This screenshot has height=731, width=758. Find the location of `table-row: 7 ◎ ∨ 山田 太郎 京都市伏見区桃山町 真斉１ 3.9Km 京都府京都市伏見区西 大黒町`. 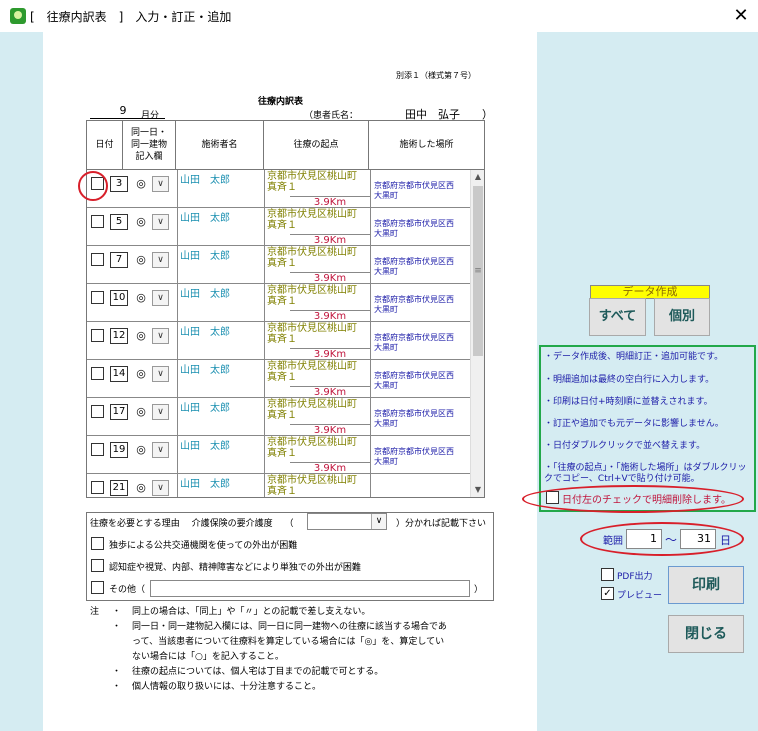

table-row: 7 ◎ ∨ 山田 太郎 京都市伏見区桃山町 真斉１ 3.9Km 京都府京都市伏見区西 大黒町 is located at coordinates (278, 265).